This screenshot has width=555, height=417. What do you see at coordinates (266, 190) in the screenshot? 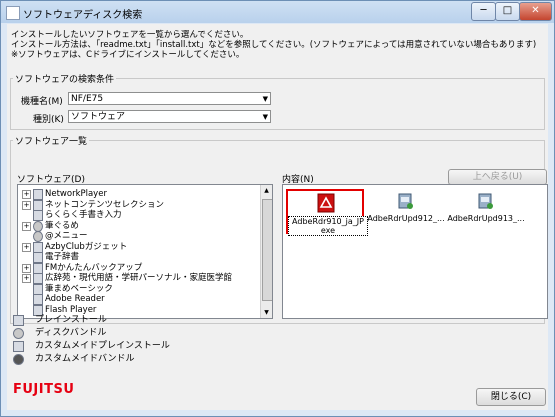
I see `scroll-up-arrow: ▲` at bounding box center [266, 190].